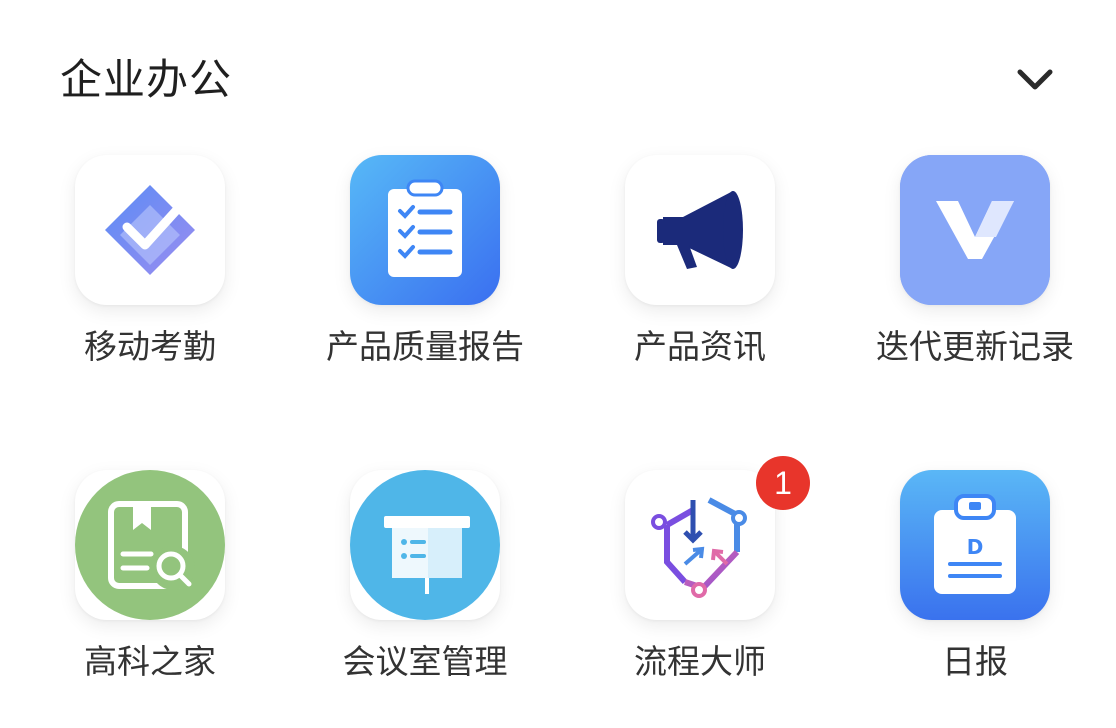 The width and height of the screenshot is (1116, 728). Describe the element at coordinates (150, 230) in the screenshot. I see `attendance-check-icon` at that location.